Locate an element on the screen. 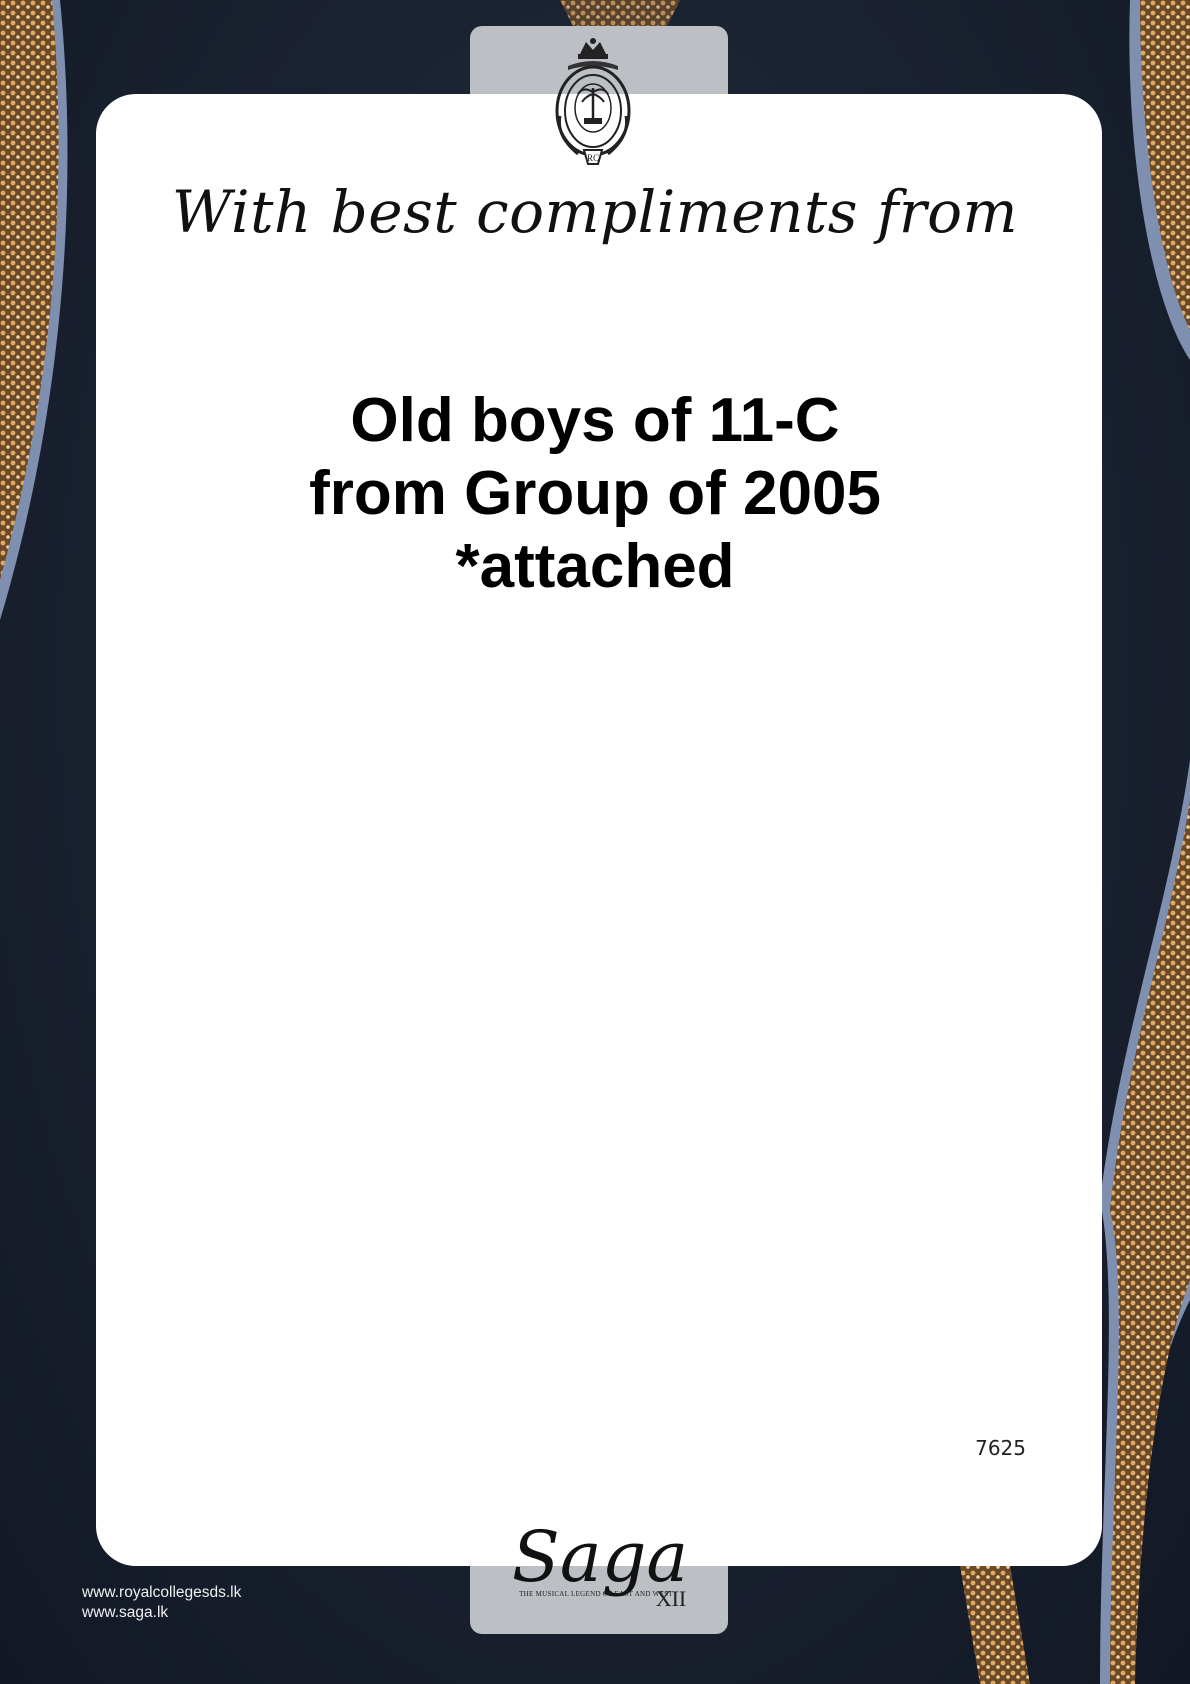 Image resolution: width=1190 pixels, height=1684 pixels. reference-number: 7625 is located at coordinates (1000, 1448).